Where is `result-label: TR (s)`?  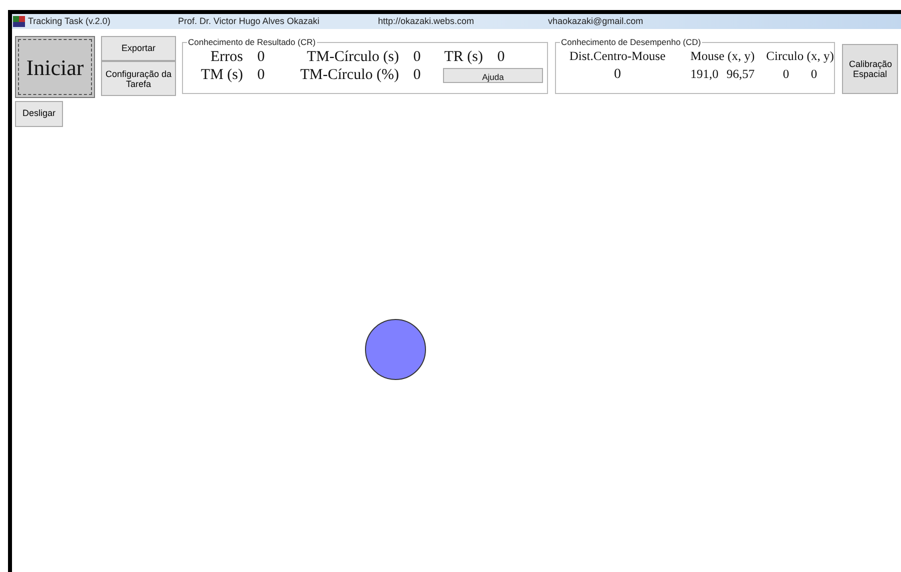 result-label: TR (s) is located at coordinates (463, 57).